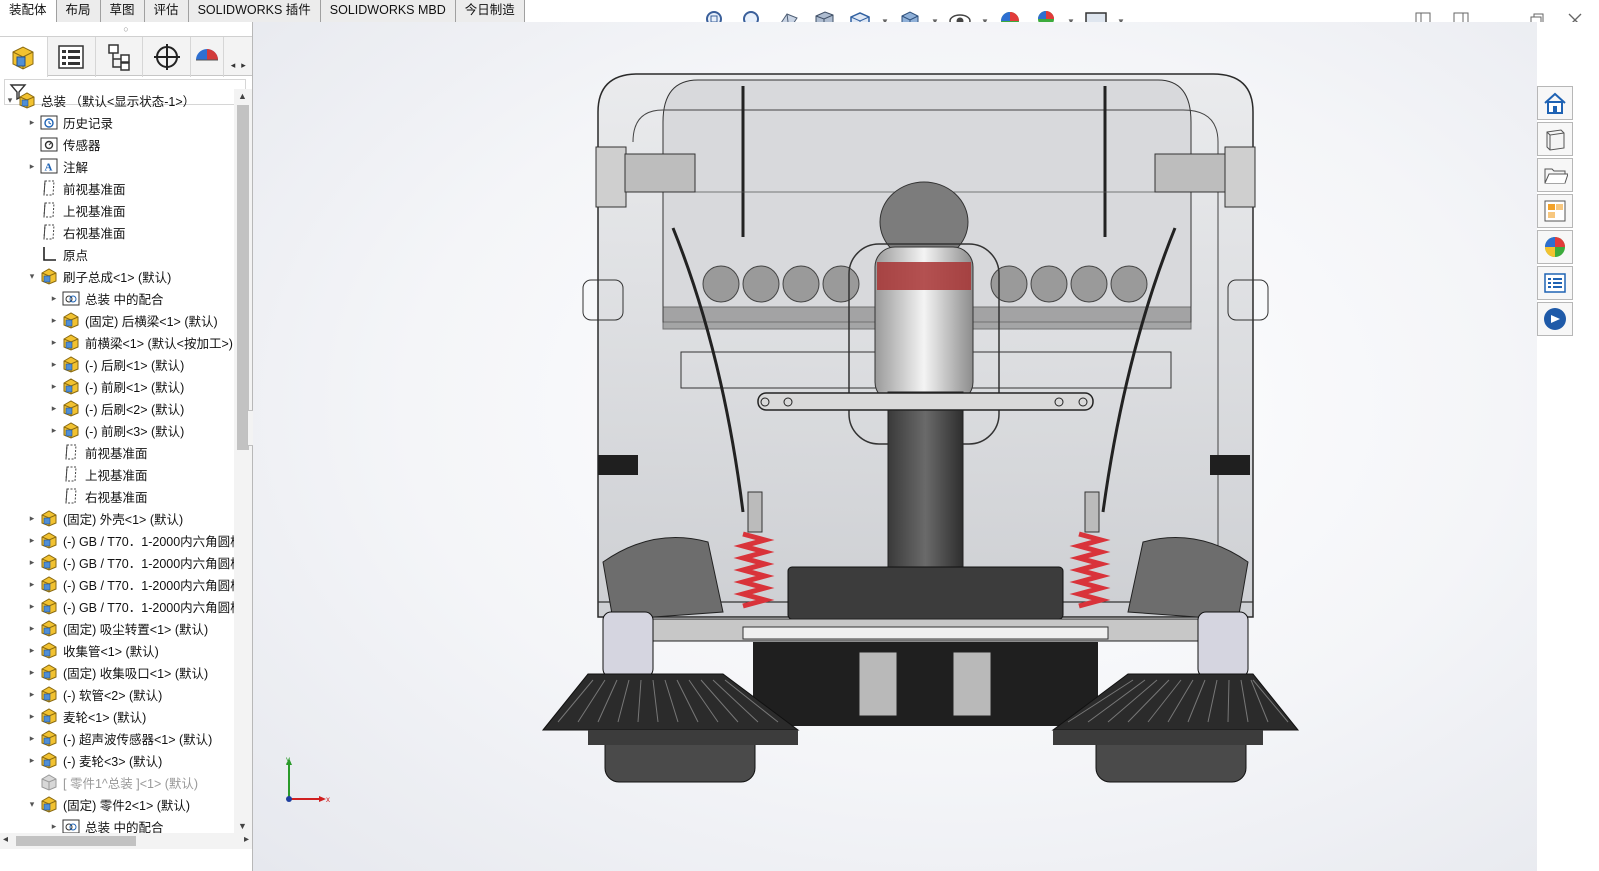 This screenshot has width=1599, height=871. I want to click on tree-hscroll-thumb, so click(76, 841).